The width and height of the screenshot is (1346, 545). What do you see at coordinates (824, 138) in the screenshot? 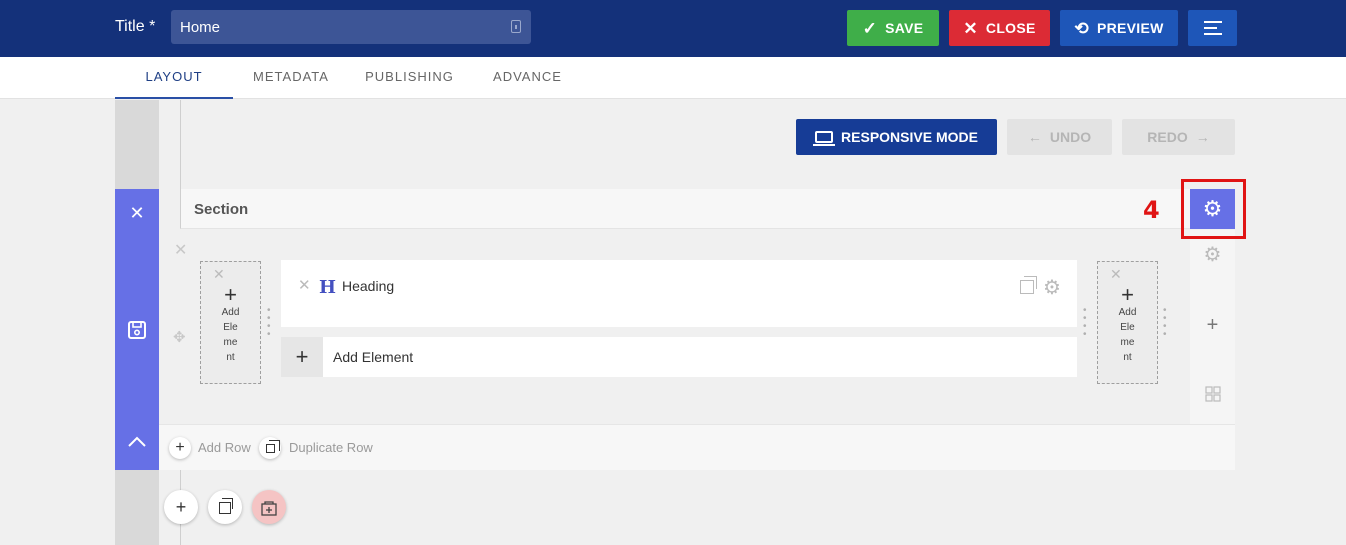
I see `laptop-icon` at bounding box center [824, 138].